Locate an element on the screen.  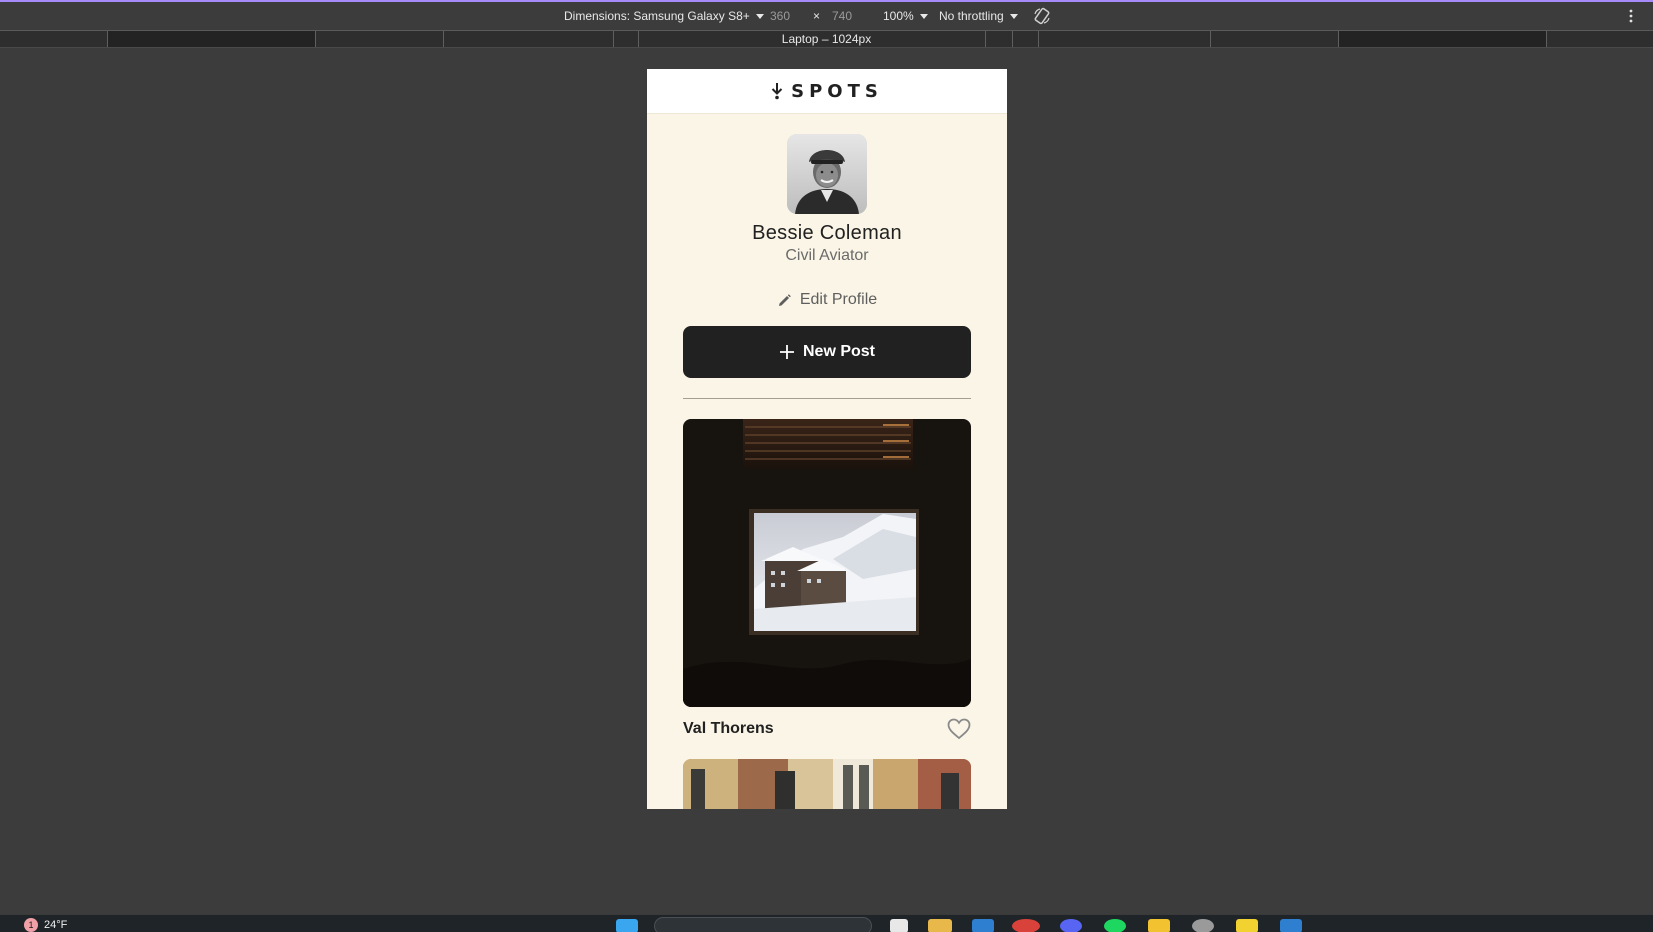
card: Val Thorens is located at coordinates (827, 579).